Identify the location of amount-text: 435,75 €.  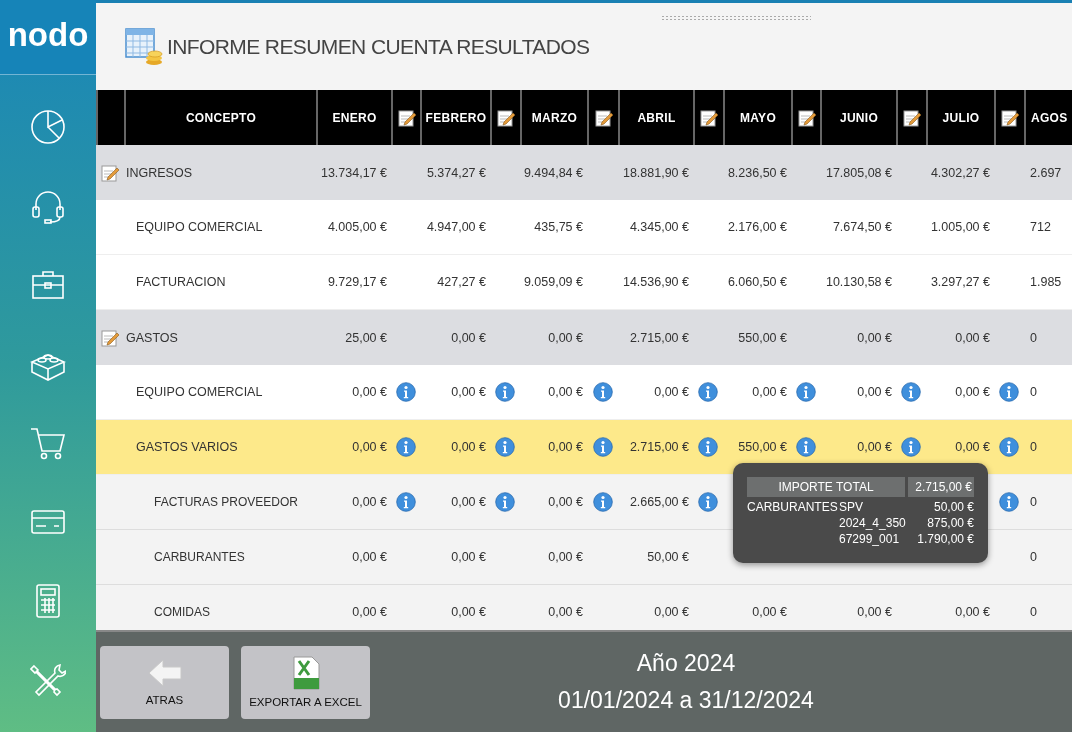
(558, 227).